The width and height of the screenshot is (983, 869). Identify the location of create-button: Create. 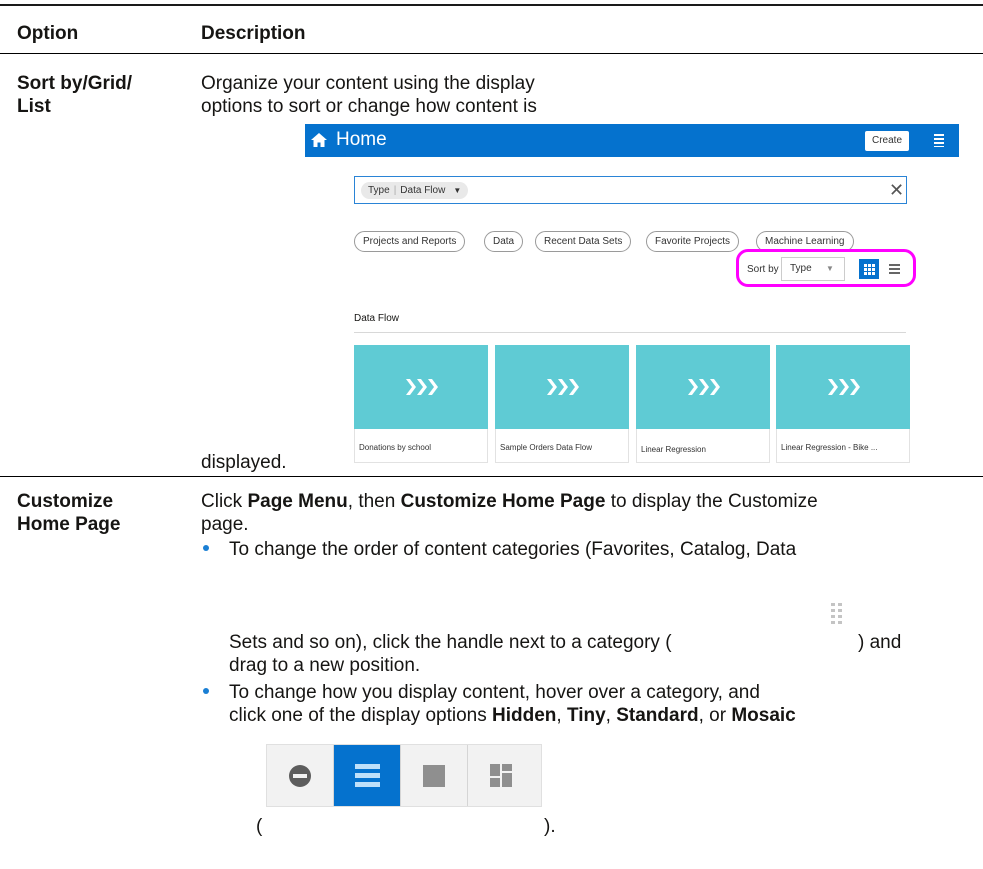
(887, 141).